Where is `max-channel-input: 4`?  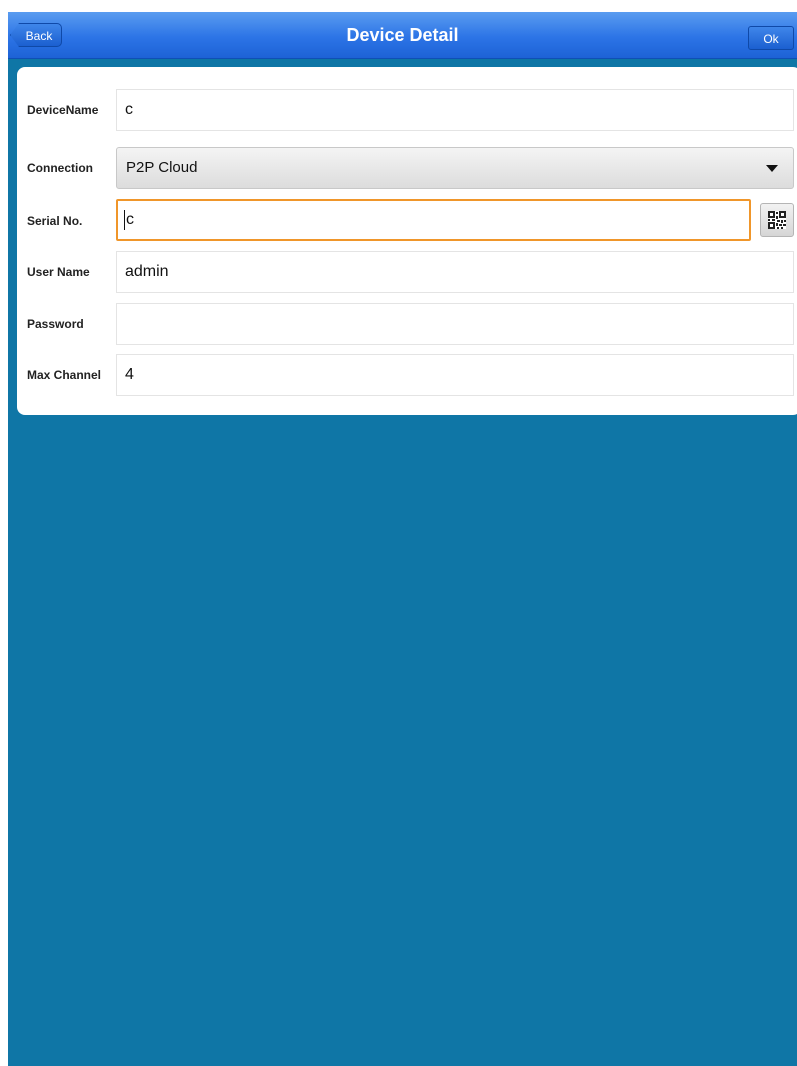
max-channel-input: 4 is located at coordinates (455, 375).